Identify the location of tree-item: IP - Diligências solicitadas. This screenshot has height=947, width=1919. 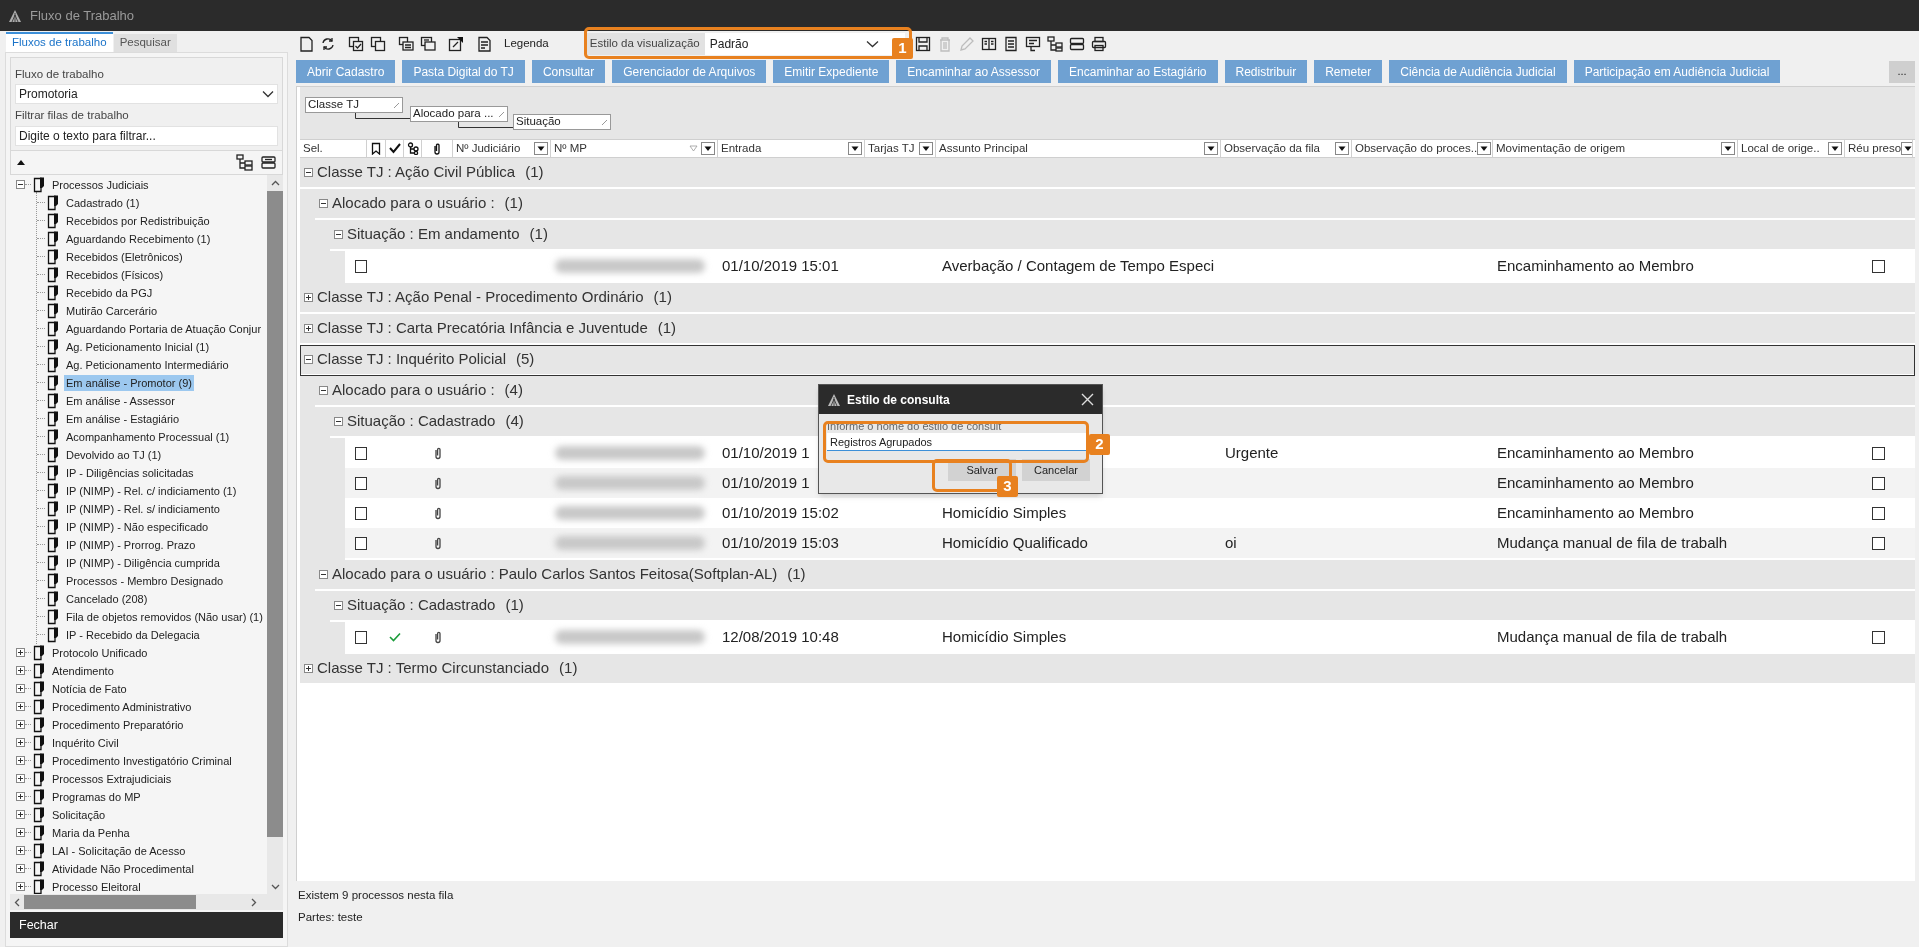
(130, 472).